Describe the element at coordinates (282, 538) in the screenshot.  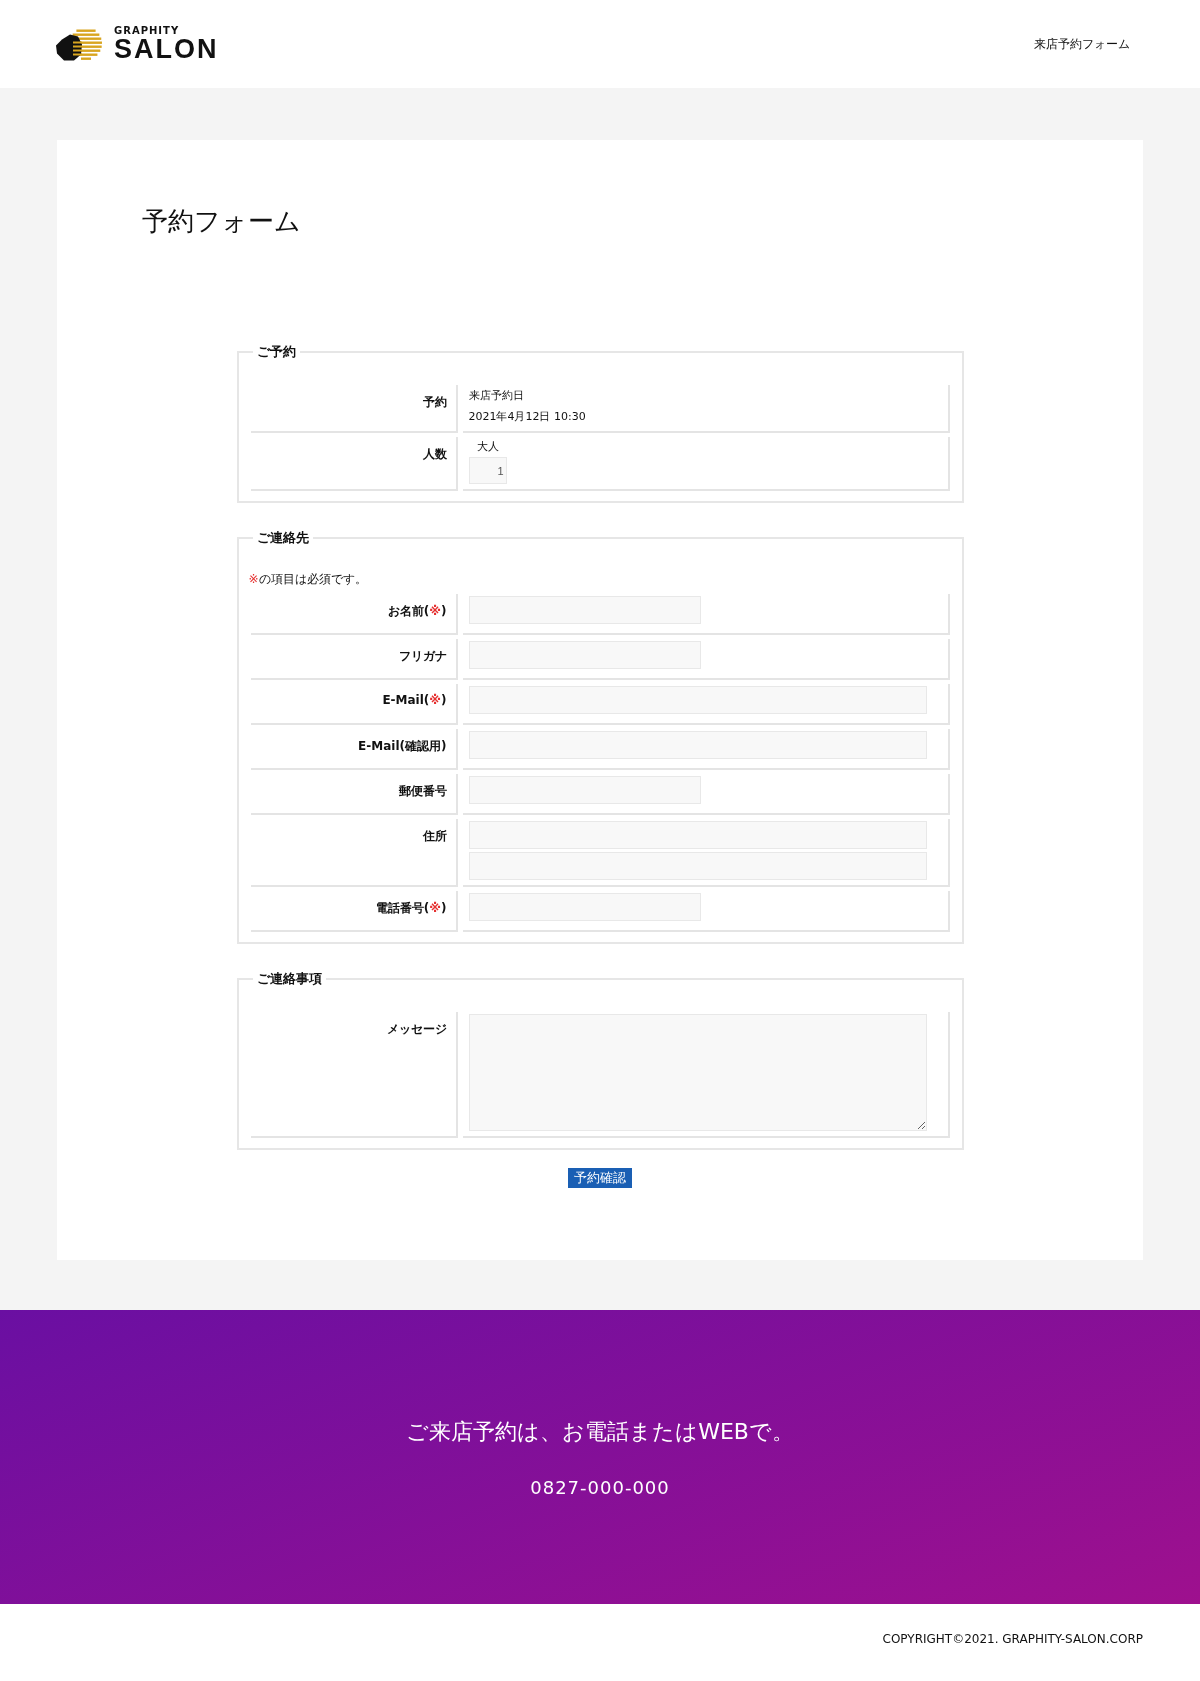
I see `section-legend: ご連絡先` at that location.